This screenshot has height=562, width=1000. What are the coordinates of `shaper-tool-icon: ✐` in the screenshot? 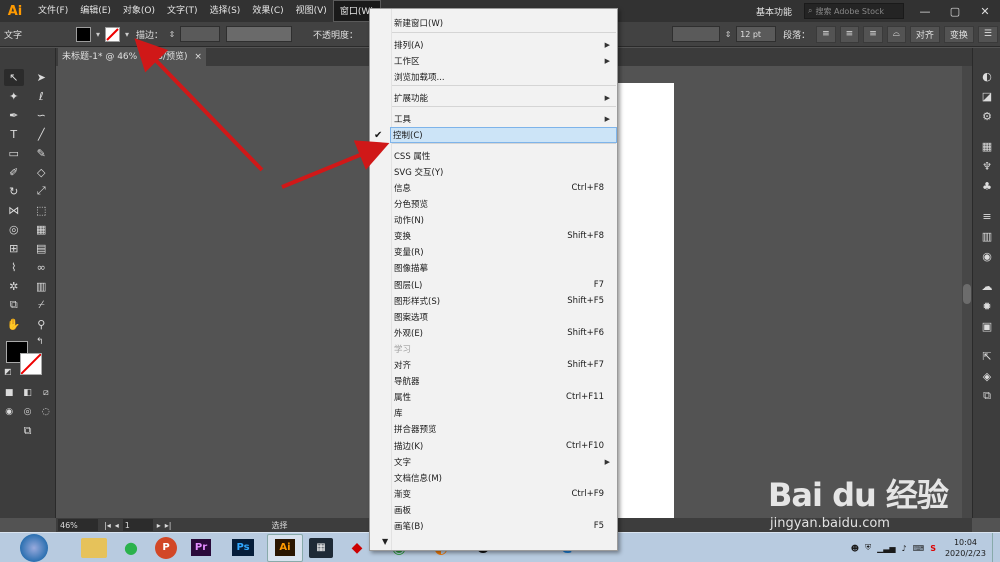 It's located at (14, 172).